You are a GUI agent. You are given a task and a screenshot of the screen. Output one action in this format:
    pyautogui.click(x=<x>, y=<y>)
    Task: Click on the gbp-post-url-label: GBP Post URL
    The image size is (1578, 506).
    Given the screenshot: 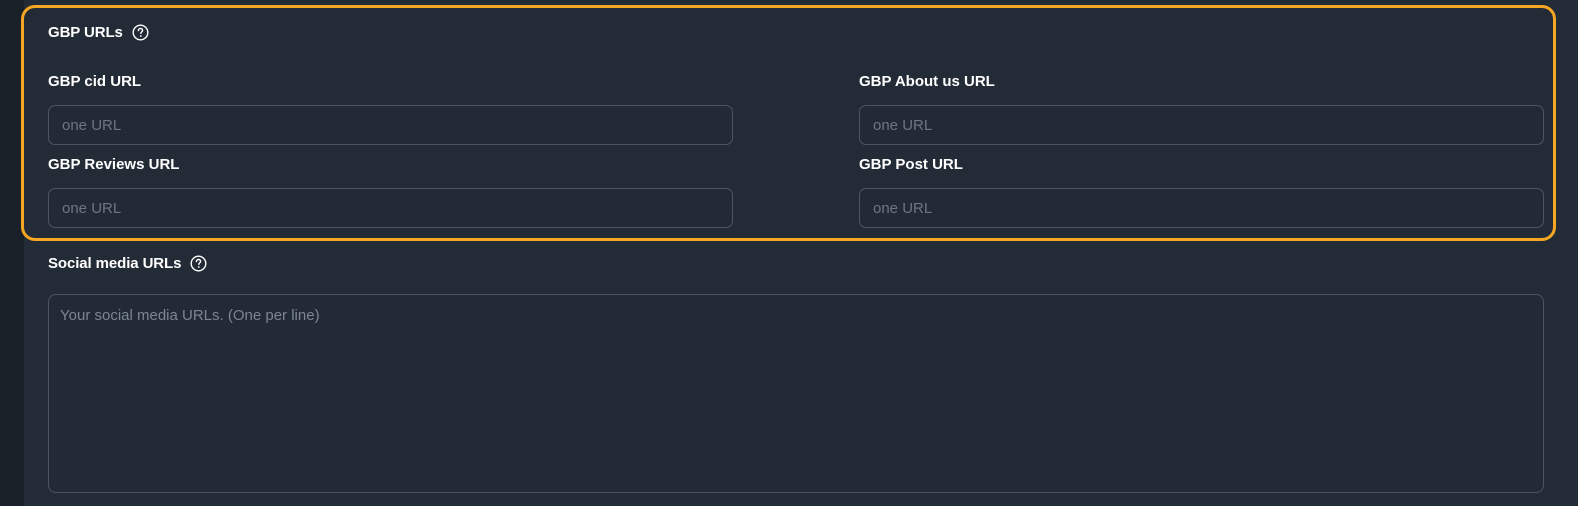 What is the action you would take?
    pyautogui.click(x=911, y=164)
    